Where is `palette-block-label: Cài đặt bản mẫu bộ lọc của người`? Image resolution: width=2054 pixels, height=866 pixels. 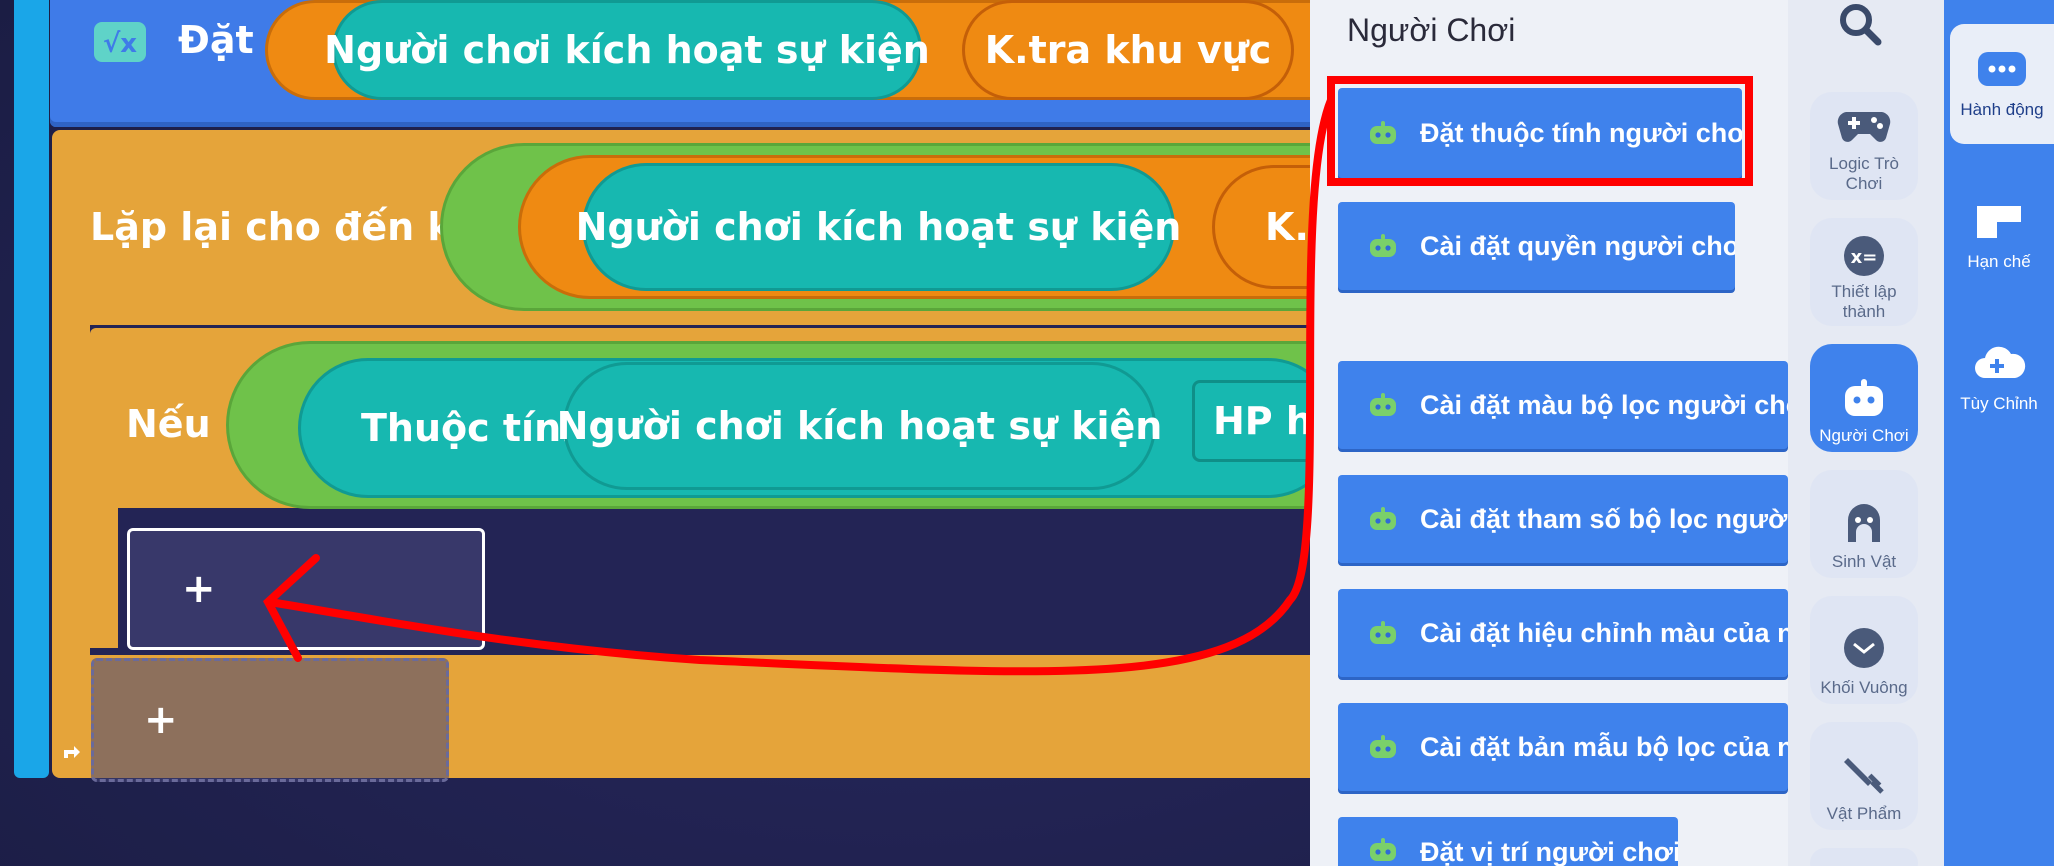 palette-block-label: Cài đặt bản mẫu bộ lọc của người is located at coordinates (1604, 746).